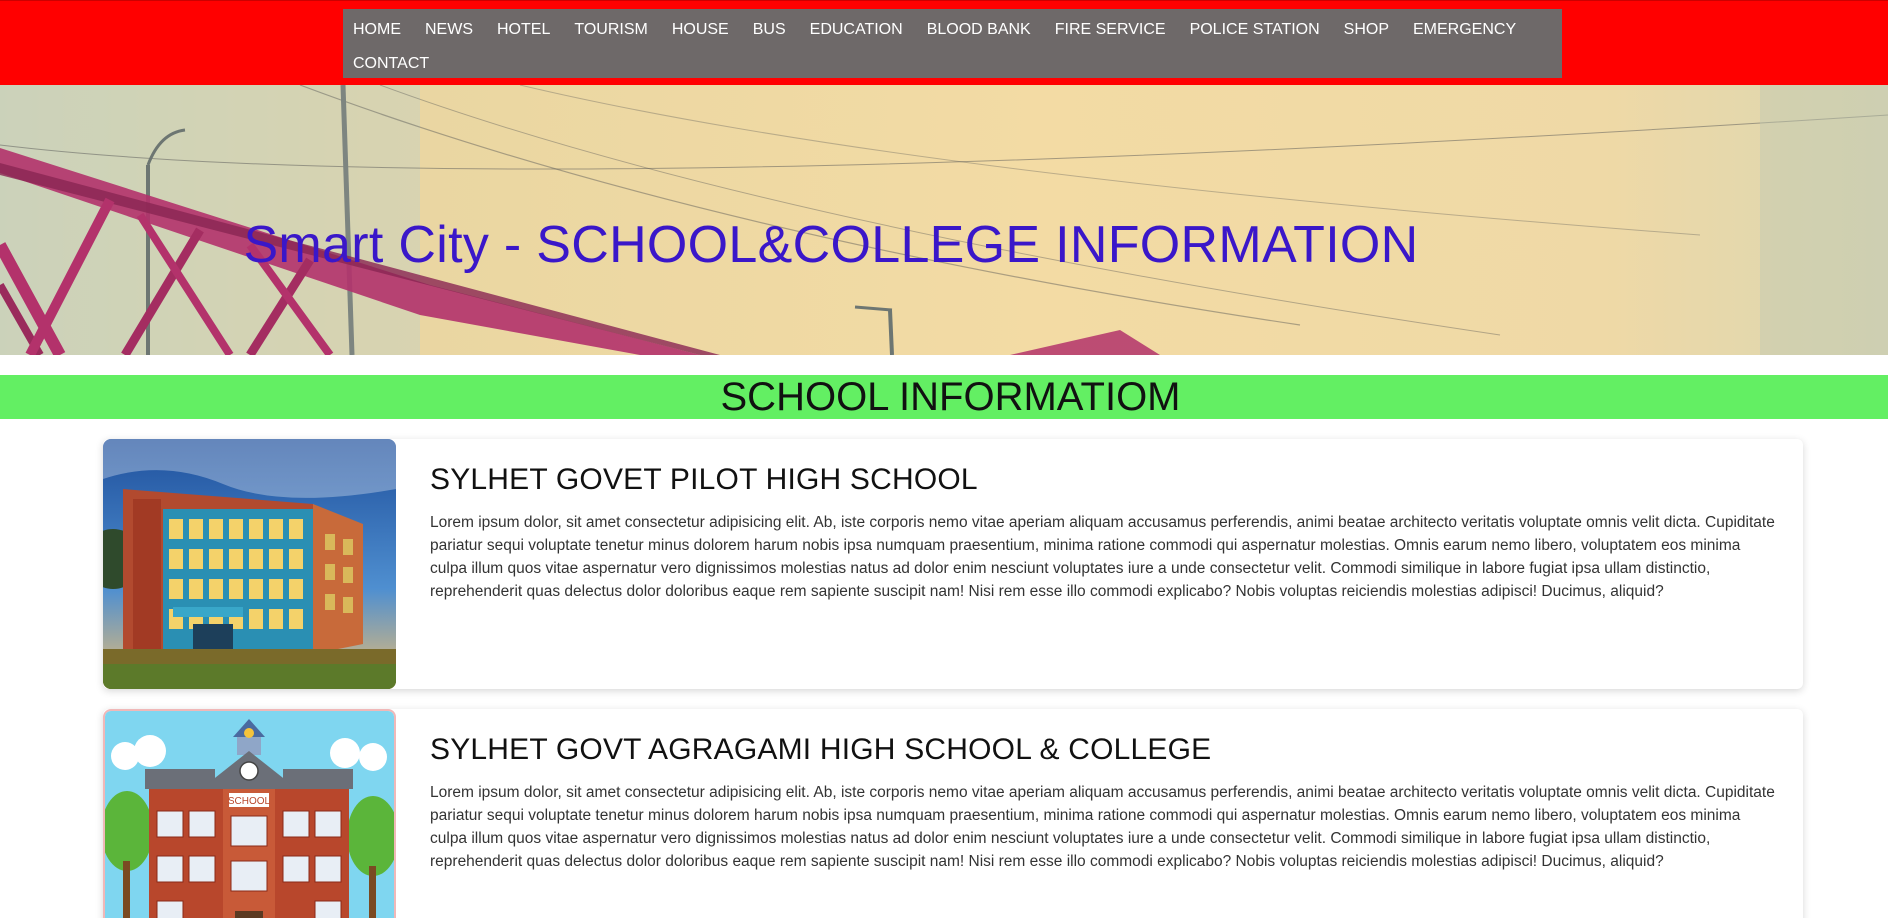  What do you see at coordinates (249, 813) in the screenshot?
I see `school-cartoon-image: SCHOOL` at bounding box center [249, 813].